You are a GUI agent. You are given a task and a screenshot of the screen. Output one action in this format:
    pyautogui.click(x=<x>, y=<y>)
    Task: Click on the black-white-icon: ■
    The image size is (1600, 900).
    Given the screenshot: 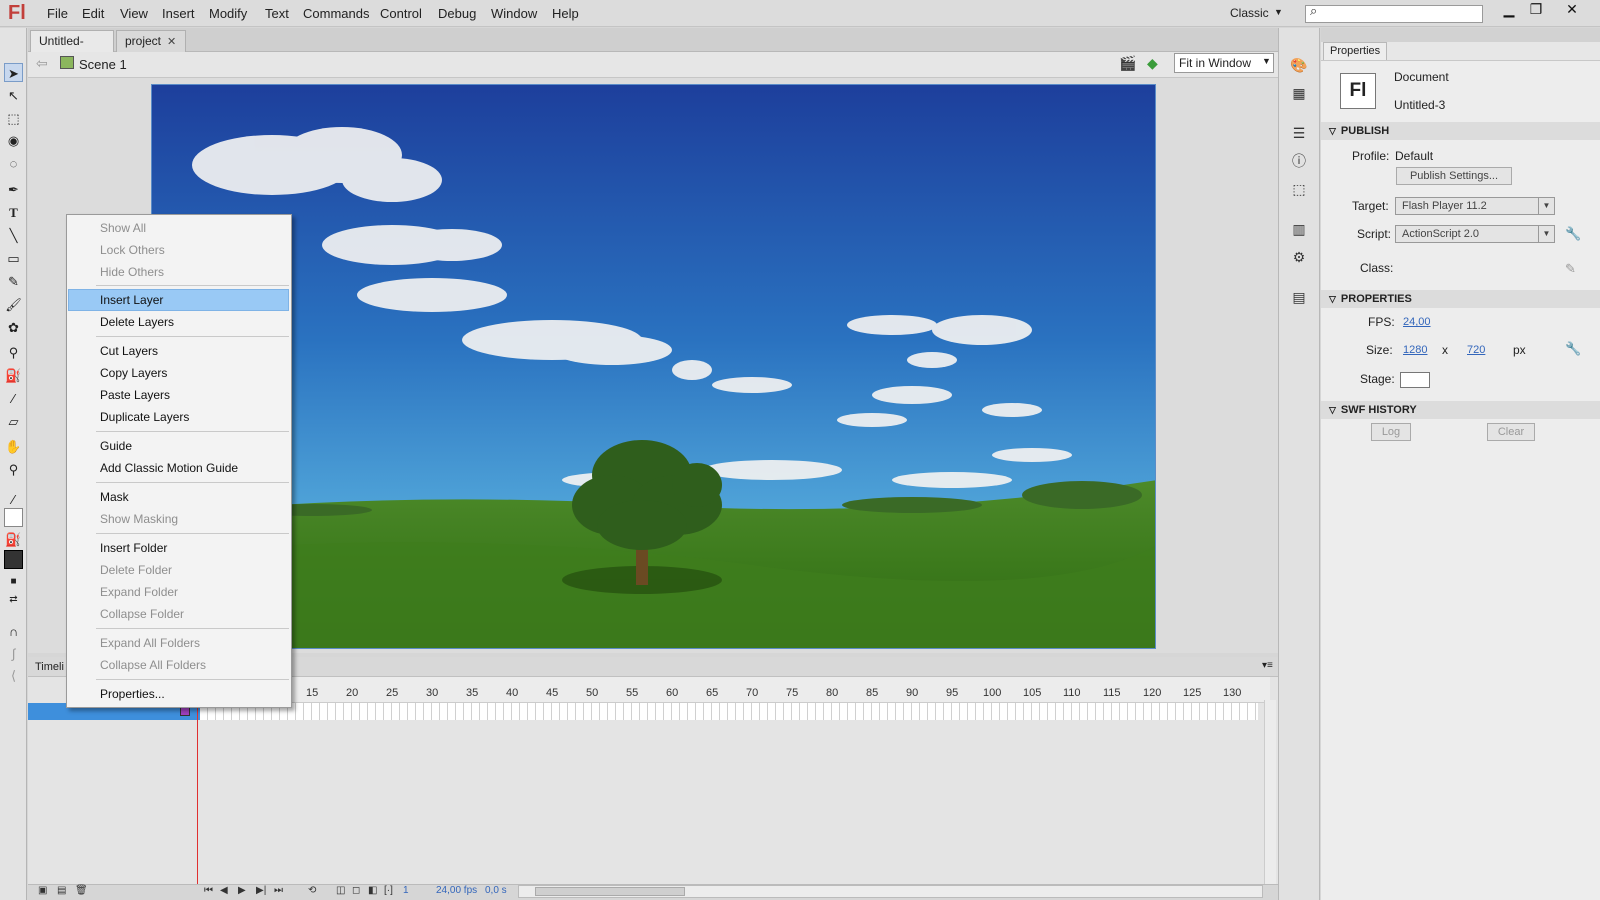 What is the action you would take?
    pyautogui.click(x=13, y=581)
    